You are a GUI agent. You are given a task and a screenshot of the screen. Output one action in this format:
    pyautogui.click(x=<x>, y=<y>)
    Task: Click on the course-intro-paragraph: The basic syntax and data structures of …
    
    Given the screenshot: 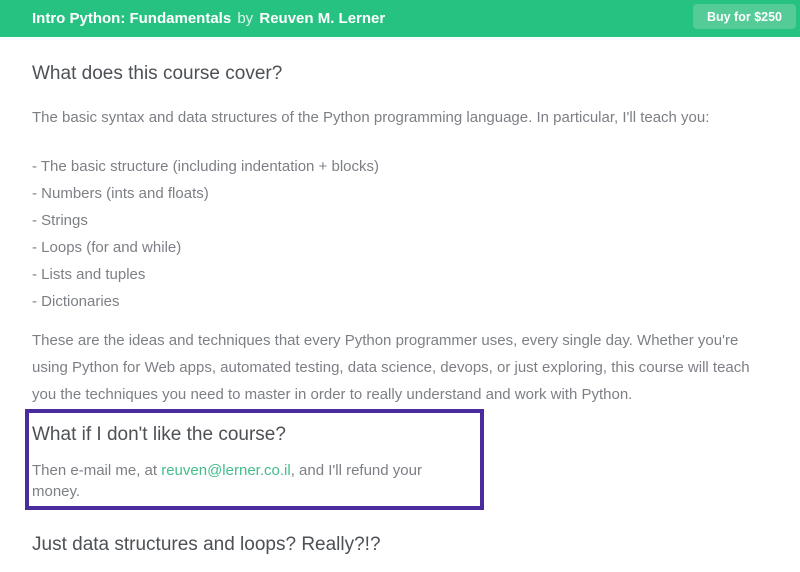 What is the action you would take?
    pyautogui.click(x=371, y=117)
    